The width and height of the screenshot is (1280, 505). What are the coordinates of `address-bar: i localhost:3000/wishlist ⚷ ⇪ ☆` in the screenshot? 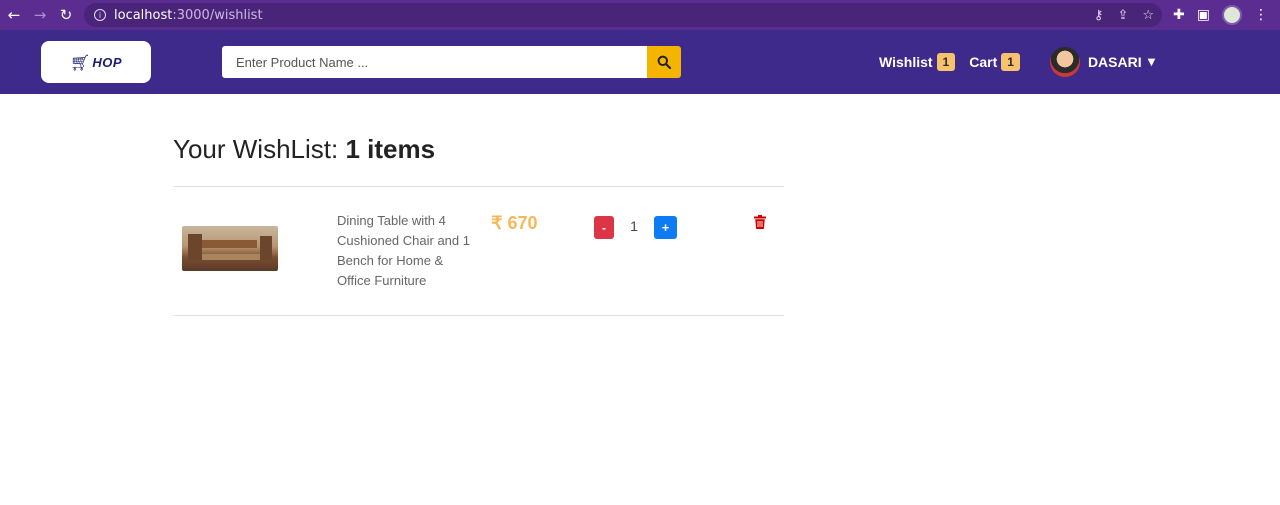 It's located at (623, 15).